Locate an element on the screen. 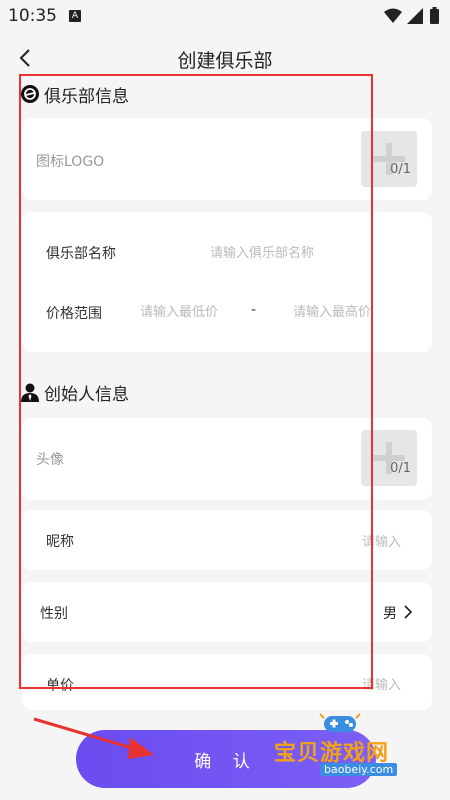 This screenshot has width=450, height=800. wifi-icon is located at coordinates (393, 15).